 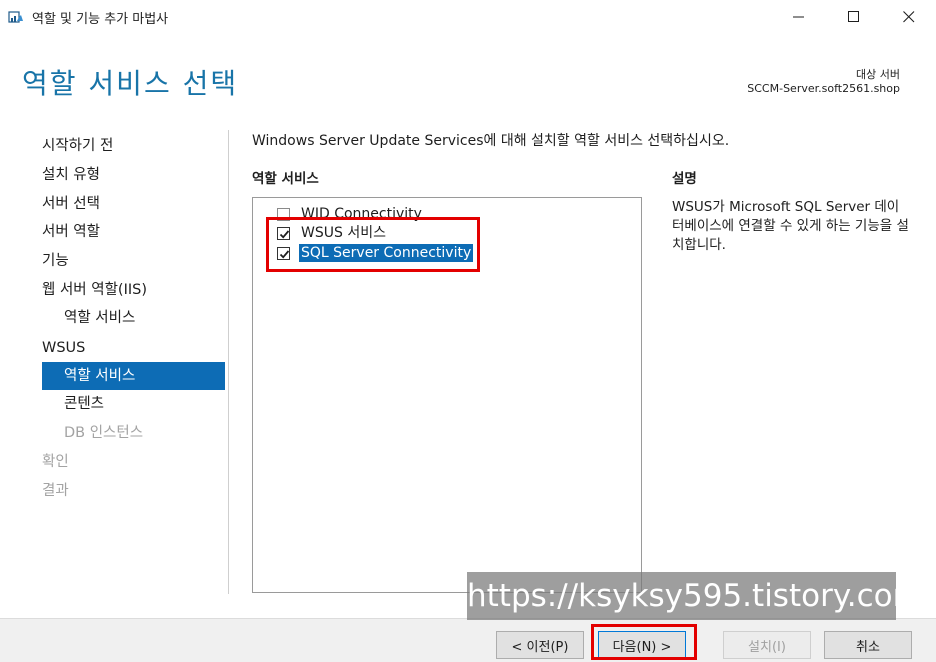 I want to click on minimize-icon, so click(x=798, y=17).